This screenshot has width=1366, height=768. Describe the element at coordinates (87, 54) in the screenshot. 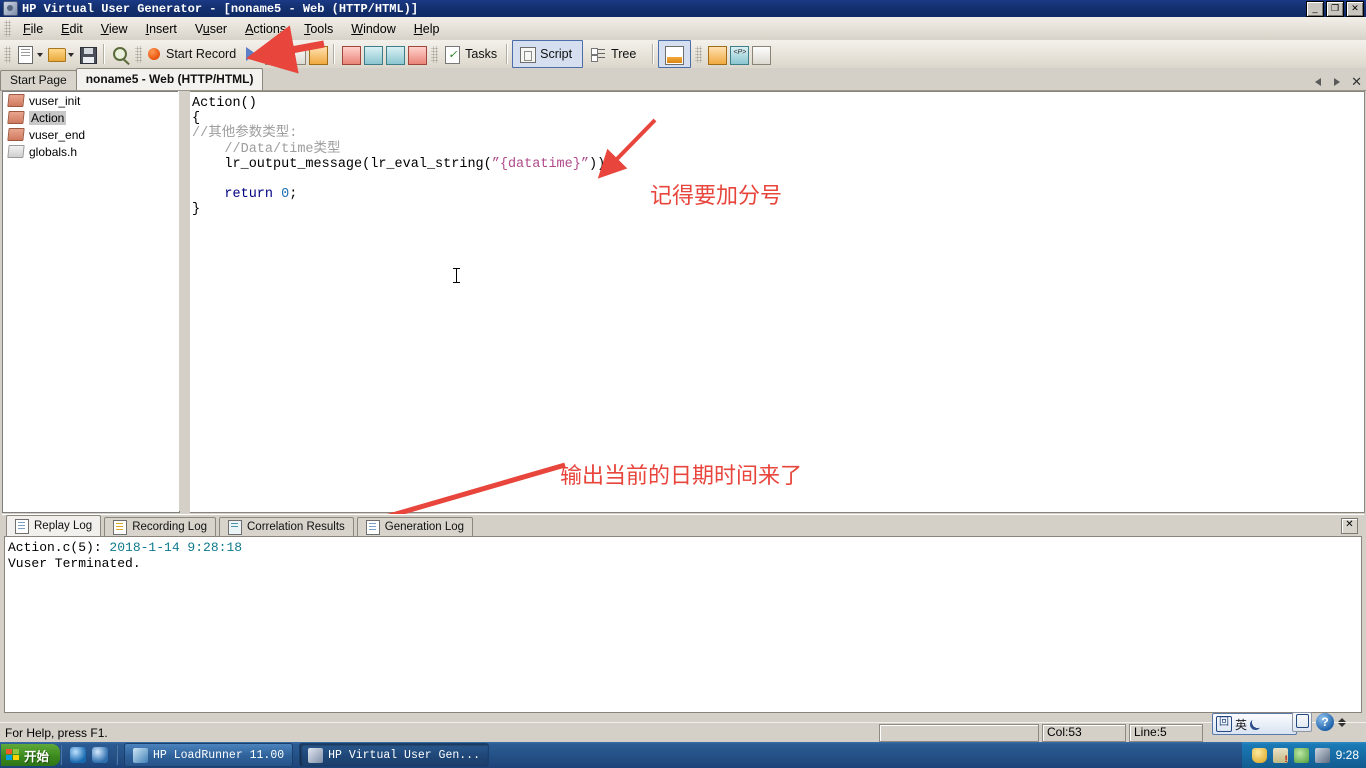

I see `save-icon` at that location.